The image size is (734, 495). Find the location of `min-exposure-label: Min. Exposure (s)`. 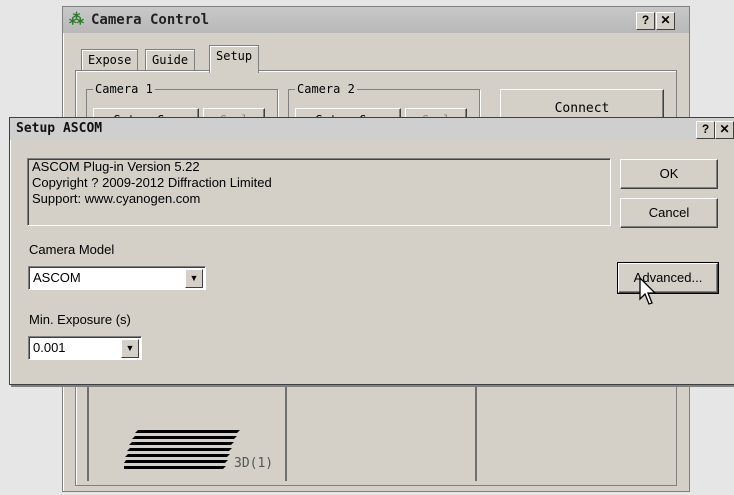

min-exposure-label: Min. Exposure (s) is located at coordinates (80, 319).